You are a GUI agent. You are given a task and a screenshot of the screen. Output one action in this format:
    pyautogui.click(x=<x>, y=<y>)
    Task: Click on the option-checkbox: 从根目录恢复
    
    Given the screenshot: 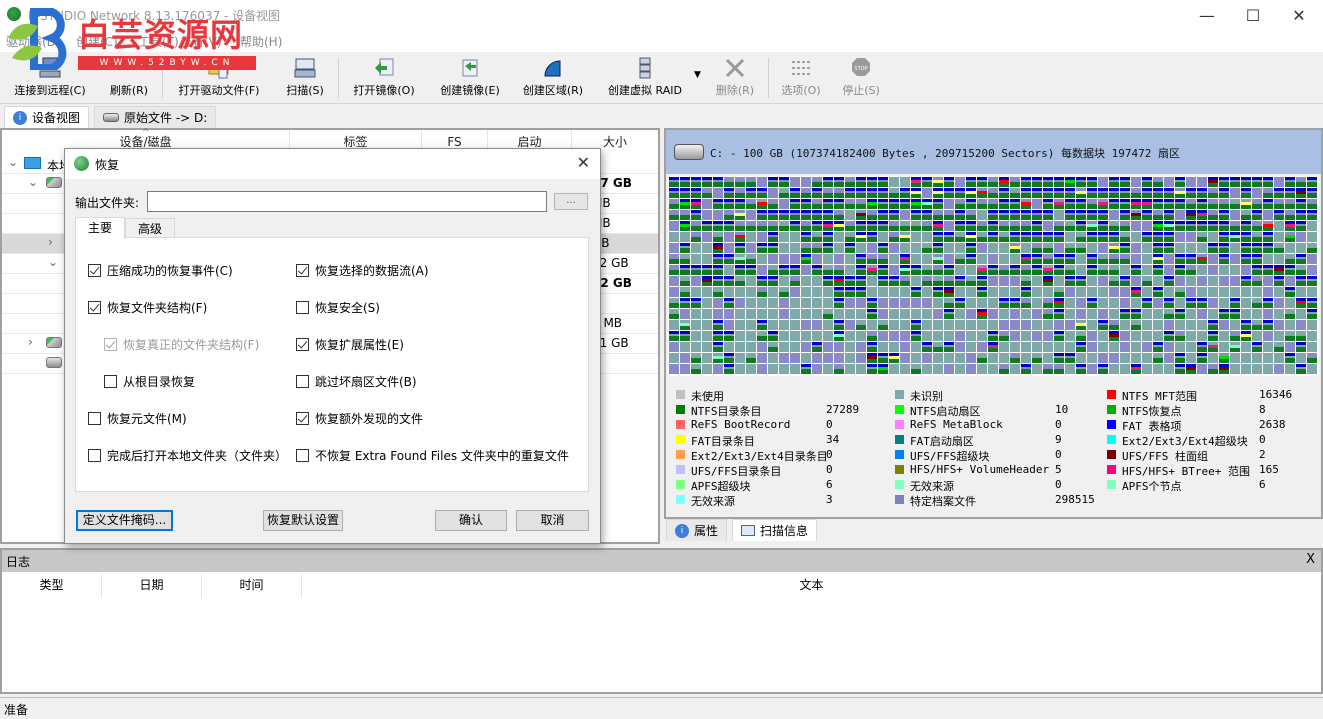 What is the action you would take?
    pyautogui.click(x=149, y=381)
    